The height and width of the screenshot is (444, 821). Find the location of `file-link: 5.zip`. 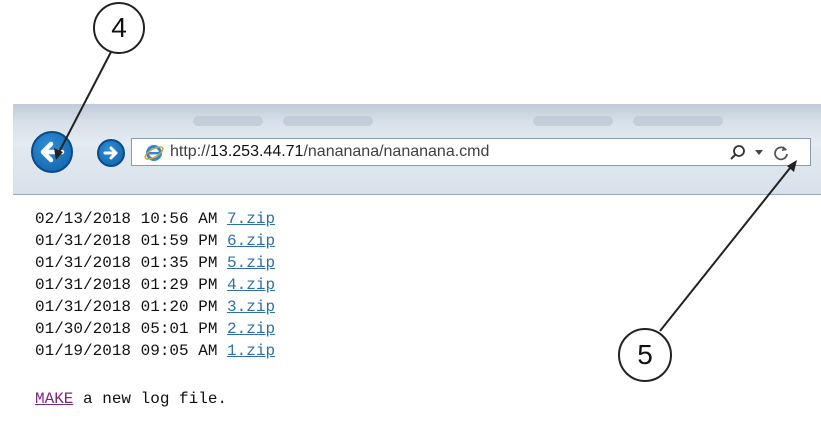

file-link: 5.zip is located at coordinates (251, 263).